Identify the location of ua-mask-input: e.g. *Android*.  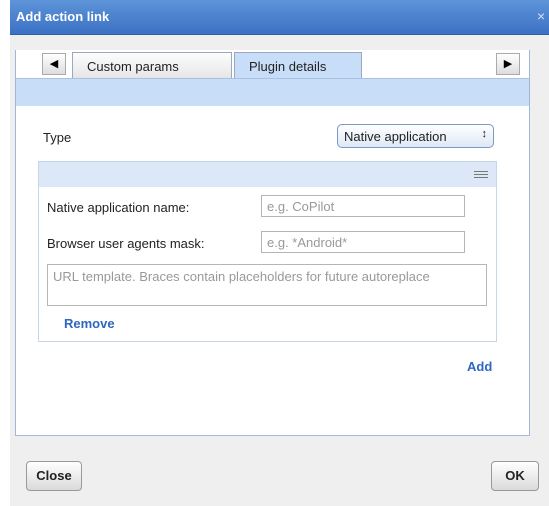
(363, 242).